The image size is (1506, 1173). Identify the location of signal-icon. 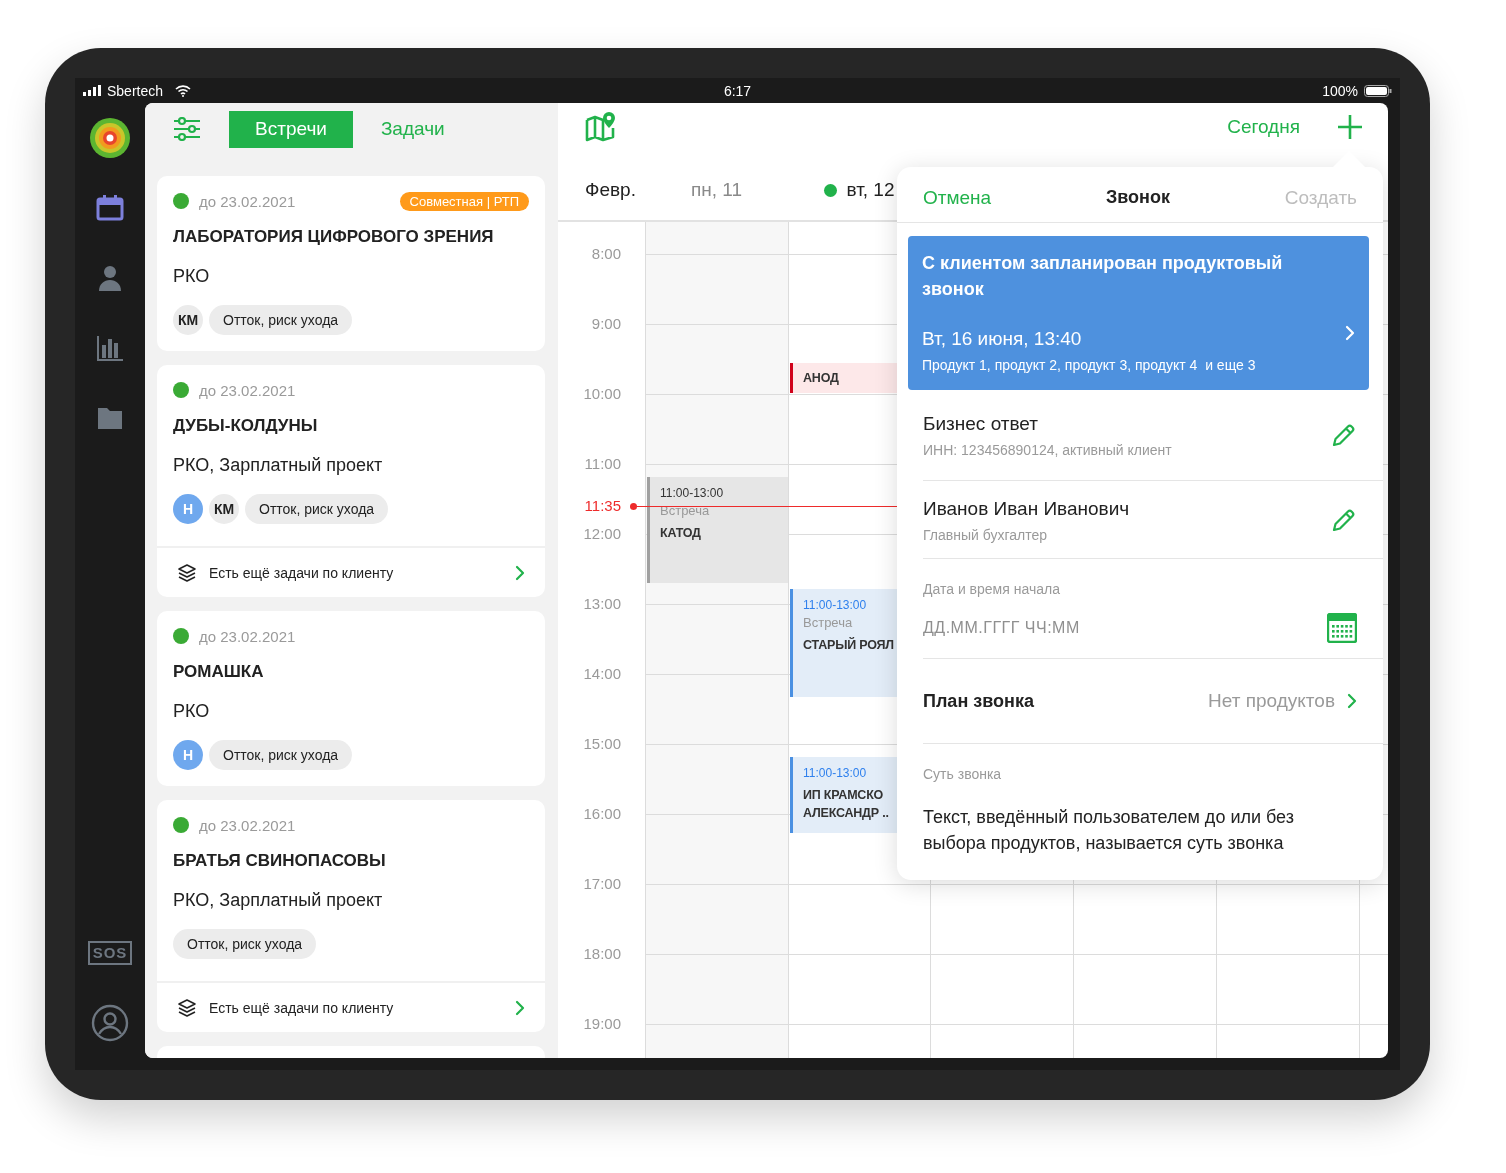
(92, 90).